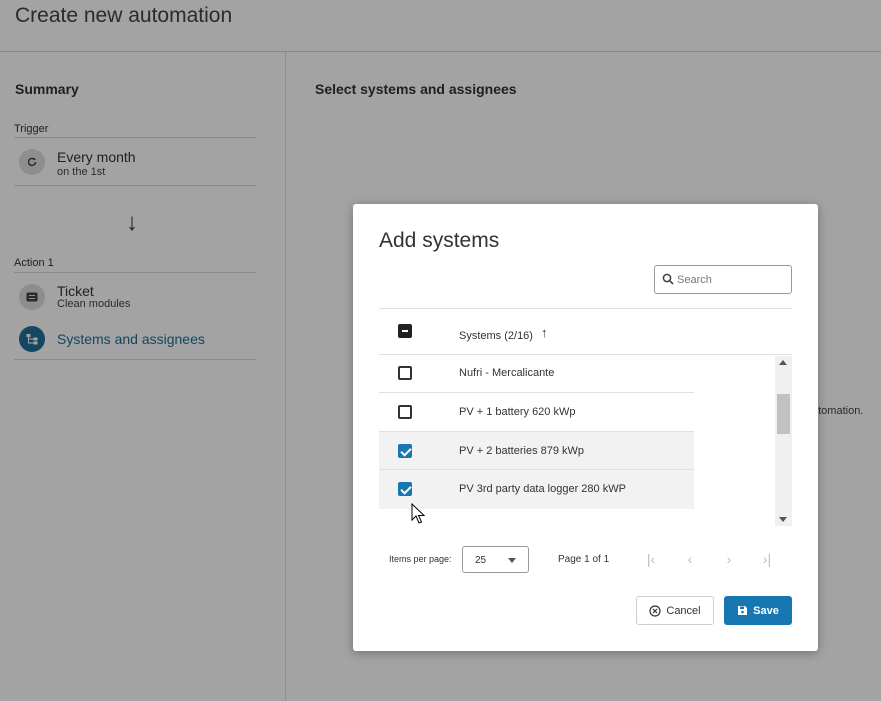 This screenshot has height=701, width=881. I want to click on mouse-cursor-icon, so click(418, 513).